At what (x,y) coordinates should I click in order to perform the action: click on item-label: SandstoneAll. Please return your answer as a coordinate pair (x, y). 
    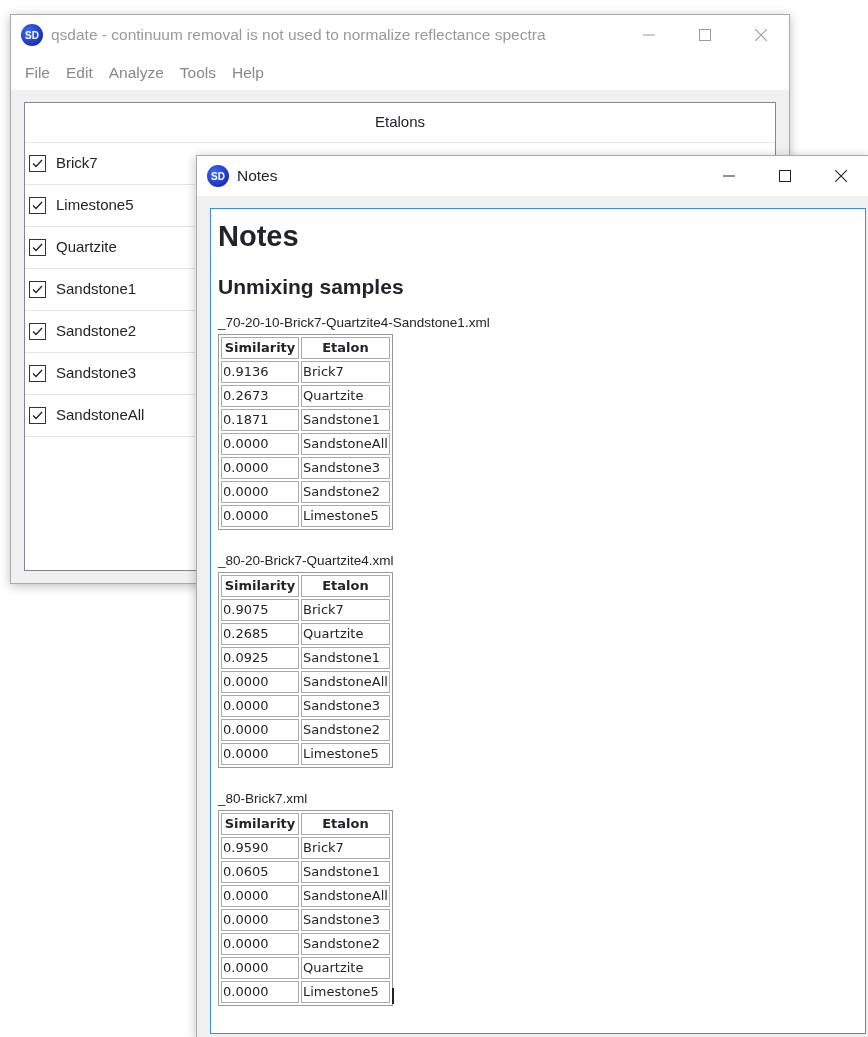
    Looking at the image, I should click on (100, 415).